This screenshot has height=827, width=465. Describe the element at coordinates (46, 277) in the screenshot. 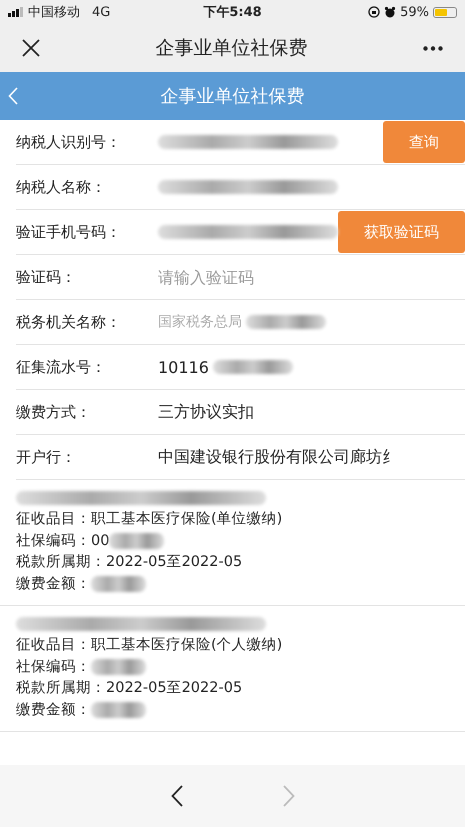

I see `field-label: 验证码：` at that location.